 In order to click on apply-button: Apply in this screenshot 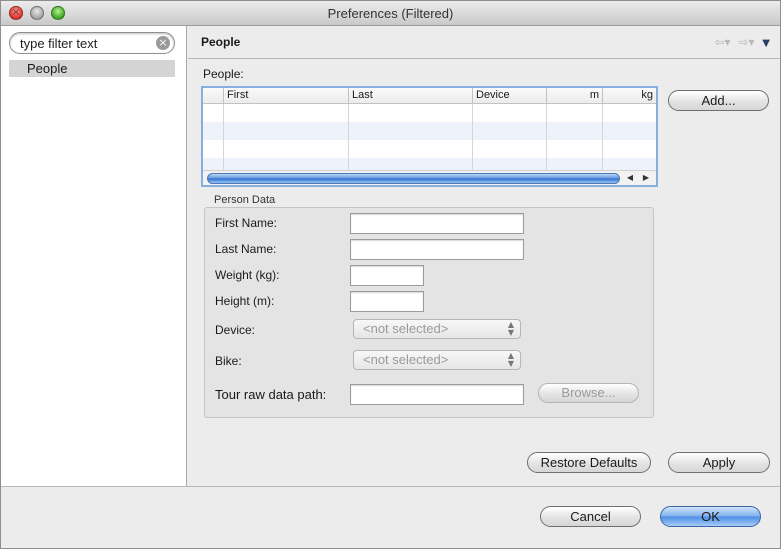, I will do `click(719, 462)`.